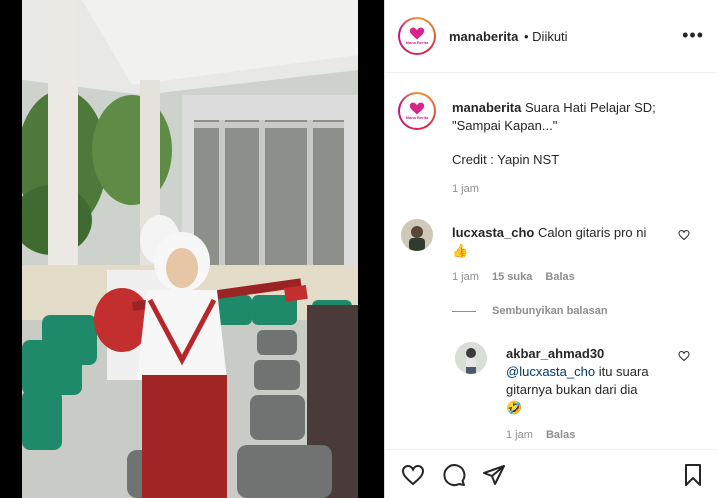 The height and width of the screenshot is (498, 717). Describe the element at coordinates (417, 235) in the screenshot. I see `commenter-avatar` at that location.